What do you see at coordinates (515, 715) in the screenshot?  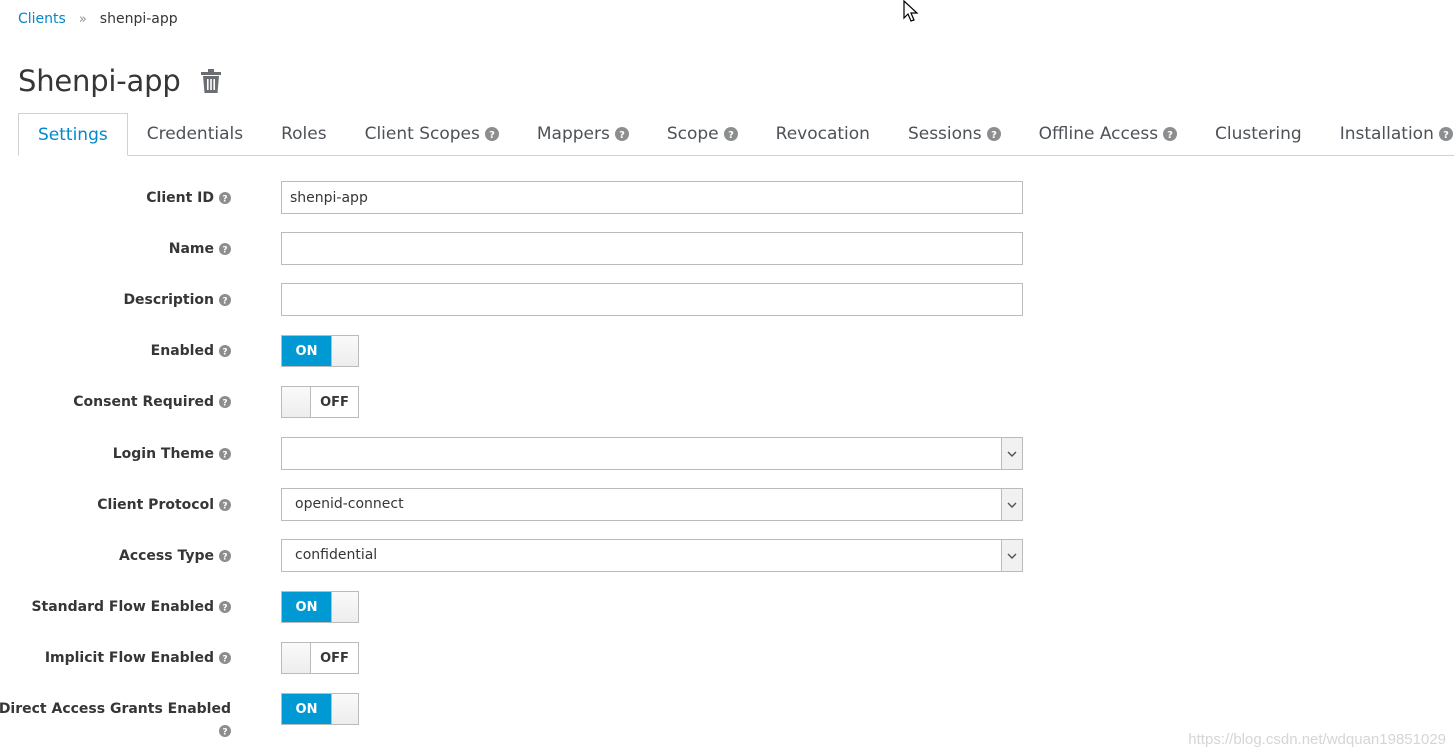 I see `form-row-direct-access: Direct Access Grants Enabled ? ON` at bounding box center [515, 715].